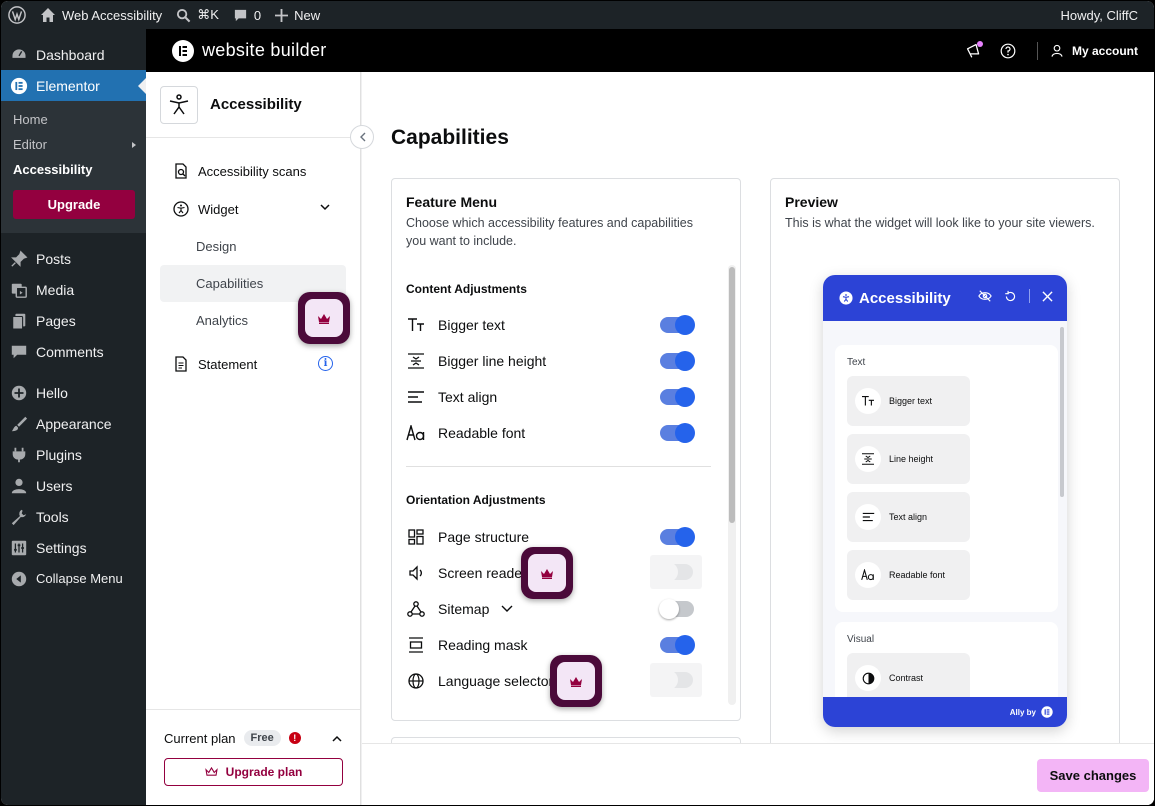 The height and width of the screenshot is (806, 1155). I want to click on menu-posts-label: Posts, so click(54, 258).